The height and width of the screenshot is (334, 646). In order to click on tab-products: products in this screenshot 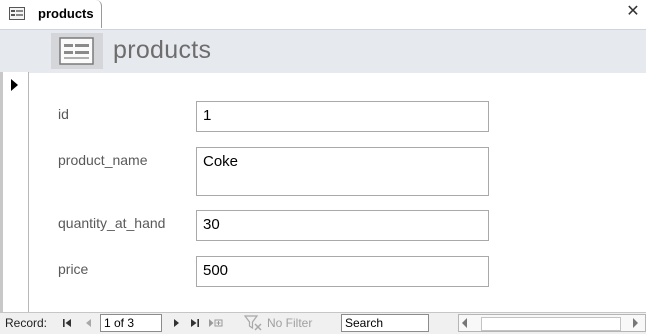, I will do `click(51, 14)`.